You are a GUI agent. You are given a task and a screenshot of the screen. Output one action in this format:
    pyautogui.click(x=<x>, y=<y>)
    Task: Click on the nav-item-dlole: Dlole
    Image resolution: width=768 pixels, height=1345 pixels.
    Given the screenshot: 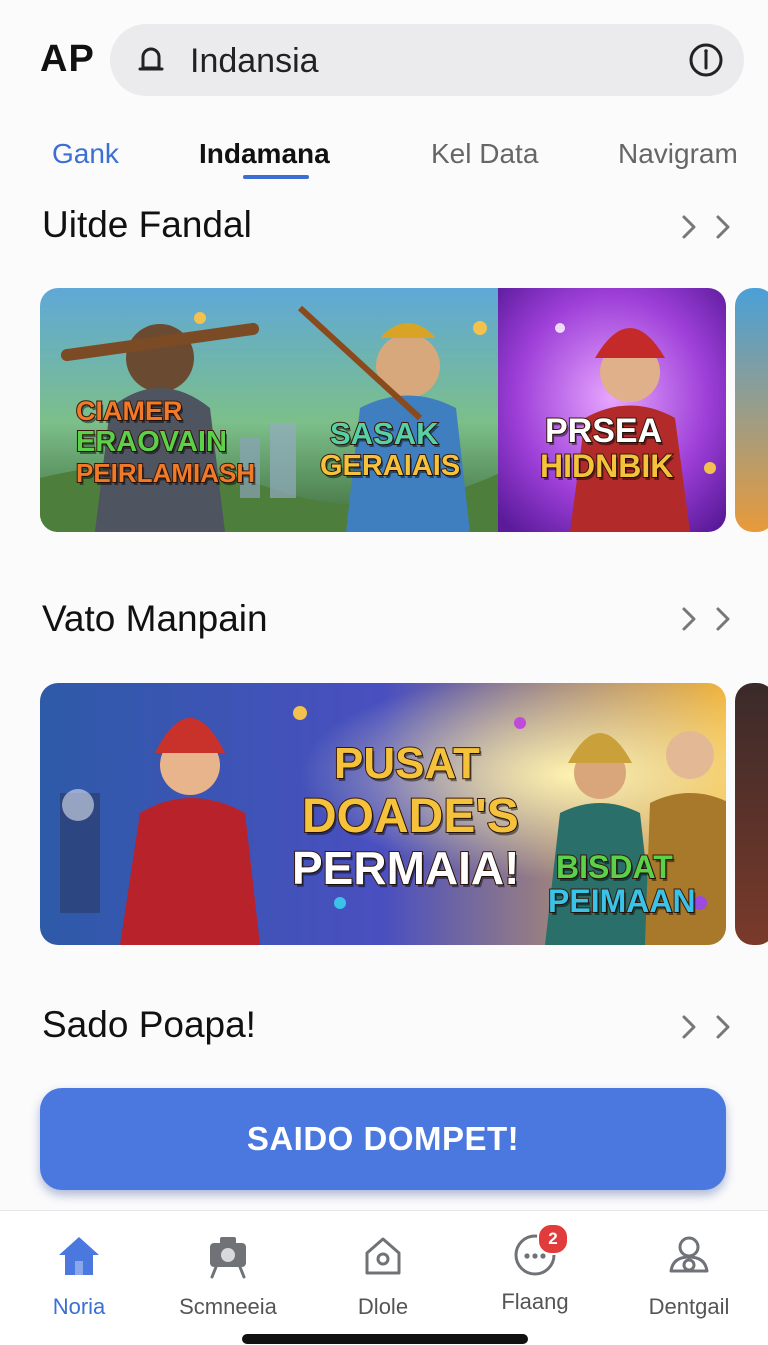 What is the action you would take?
    pyautogui.click(x=383, y=1273)
    